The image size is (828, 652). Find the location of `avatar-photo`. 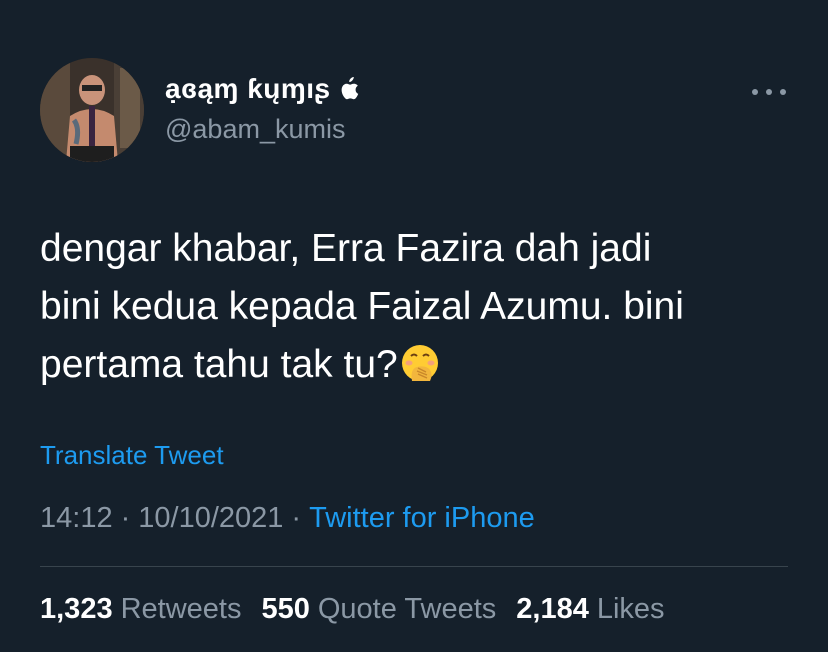

avatar-photo is located at coordinates (92, 110).